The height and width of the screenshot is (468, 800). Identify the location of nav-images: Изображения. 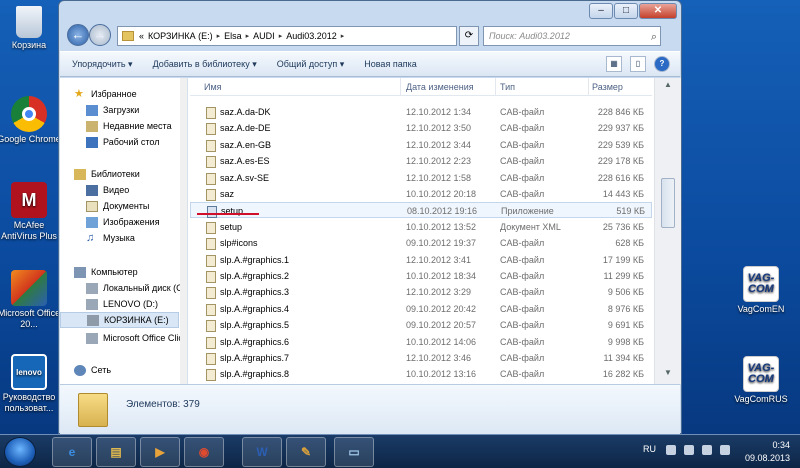
(123, 222).